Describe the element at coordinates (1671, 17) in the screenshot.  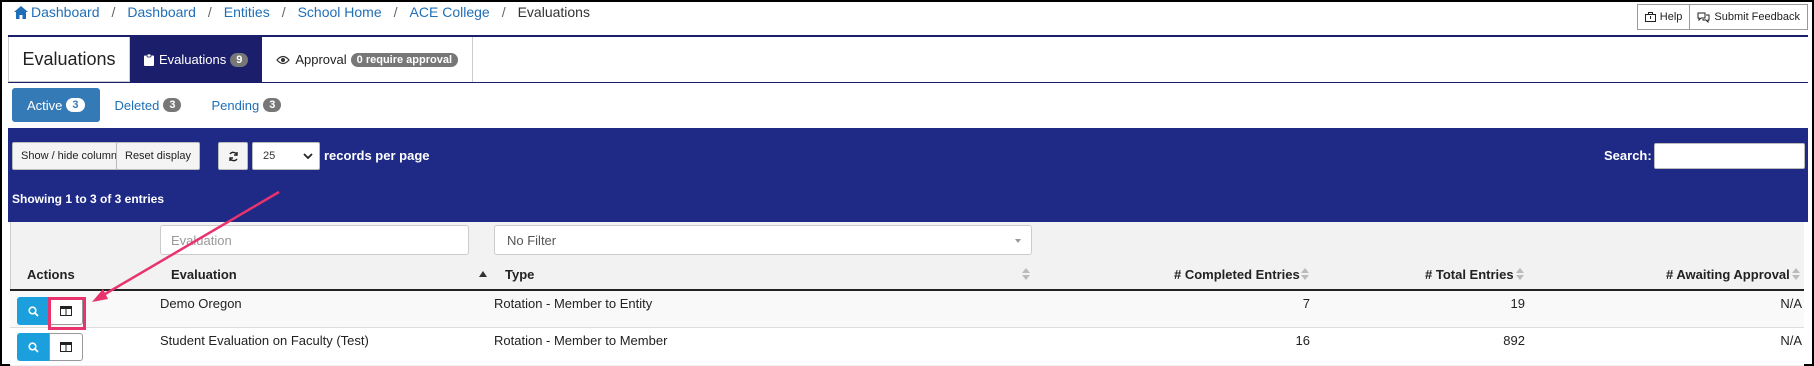
I see `help-label: Help` at that location.